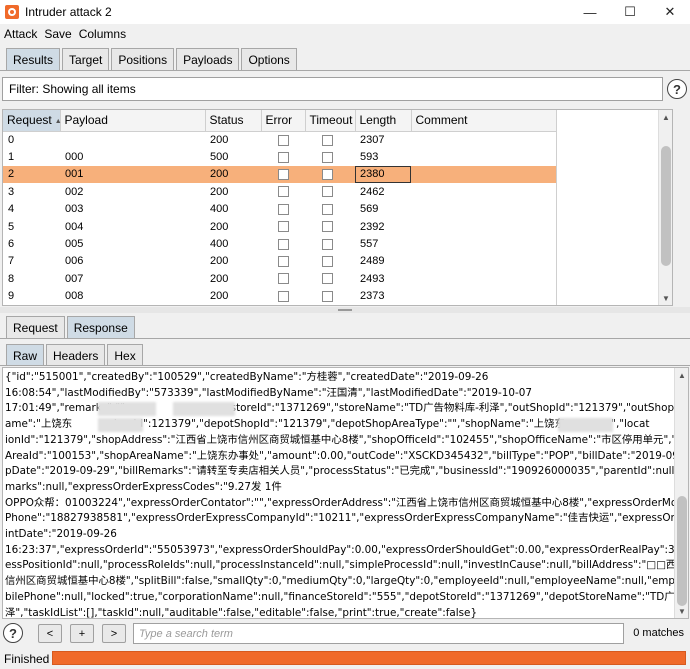 The width and height of the screenshot is (690, 669). I want to click on table-row: 9 008 200 2373, so click(279, 296).